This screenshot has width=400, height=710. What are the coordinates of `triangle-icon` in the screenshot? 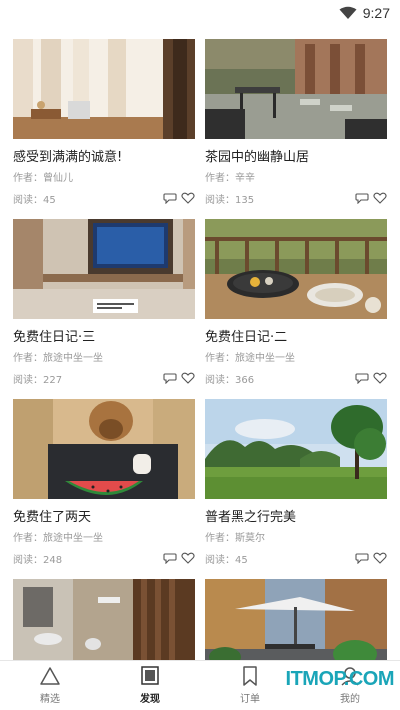 It's located at (50, 676).